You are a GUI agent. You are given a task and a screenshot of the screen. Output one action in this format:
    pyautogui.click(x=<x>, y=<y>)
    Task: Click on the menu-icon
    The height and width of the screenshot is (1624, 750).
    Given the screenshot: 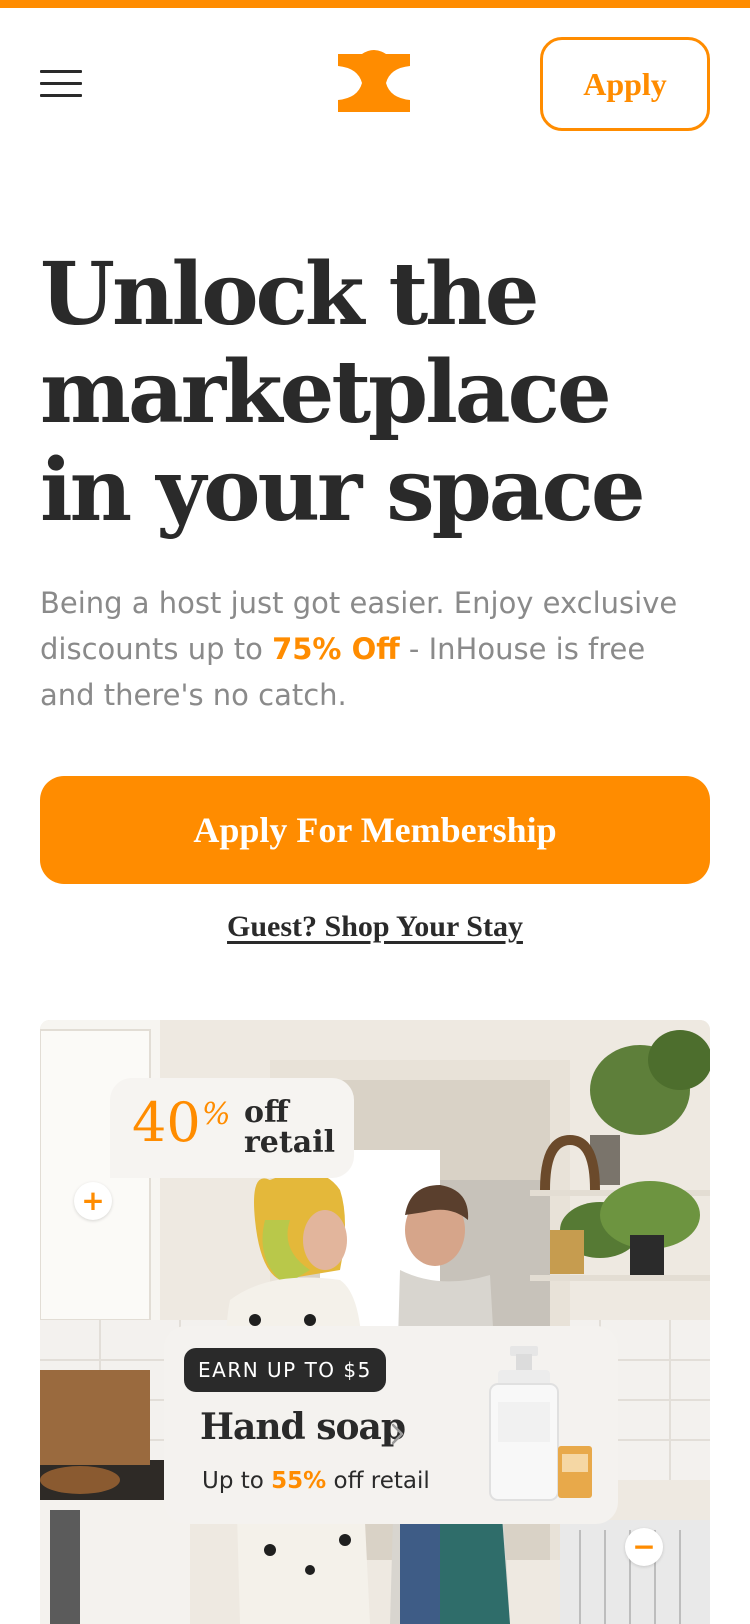 What is the action you would take?
    pyautogui.click(x=61, y=85)
    